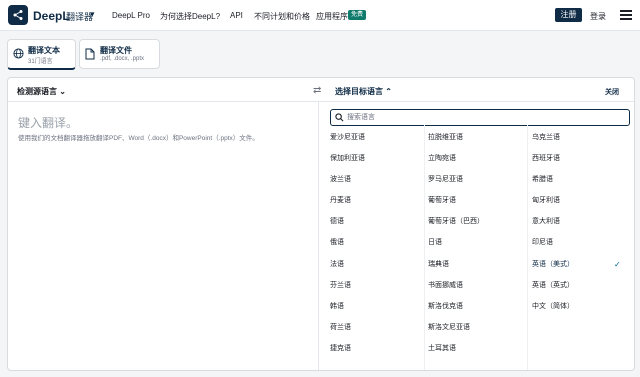 Image resolution: width=640 pixels, height=377 pixels. Describe the element at coordinates (380, 226) in the screenshot. I see `language-option: 德语` at that location.